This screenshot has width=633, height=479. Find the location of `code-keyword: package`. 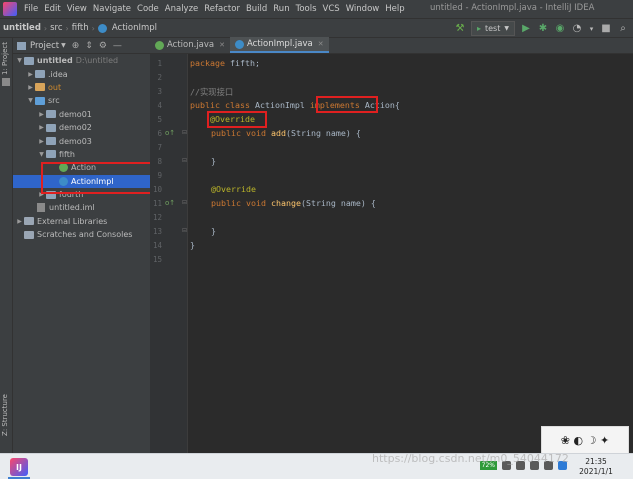

code-keyword: package is located at coordinates (207, 63).